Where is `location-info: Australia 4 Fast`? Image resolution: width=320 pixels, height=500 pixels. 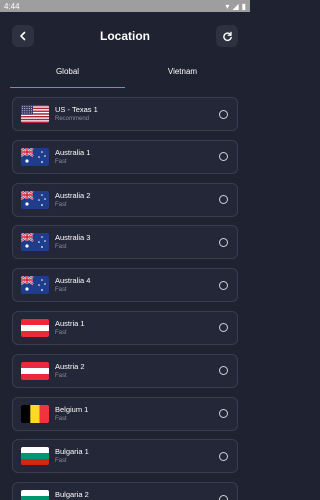
location-info: Australia 4 Fast is located at coordinates (137, 285).